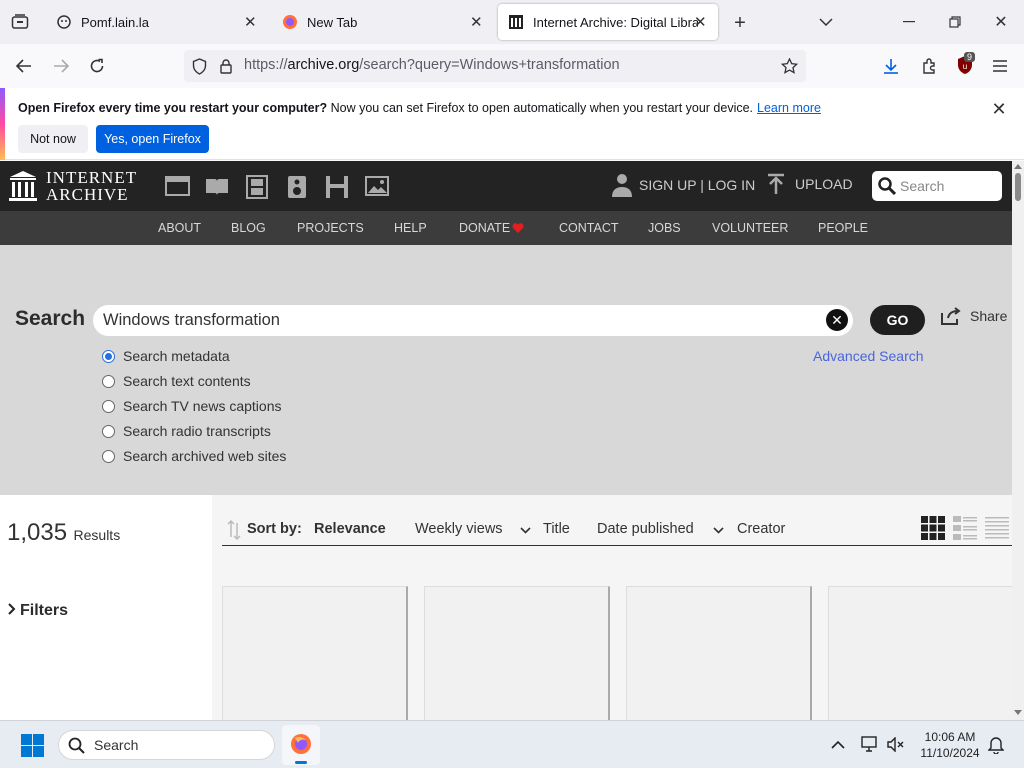 The image size is (1024, 768). Describe the element at coordinates (750, 228) in the screenshot. I see `nav-volunteer: VOLUNTEER` at that location.